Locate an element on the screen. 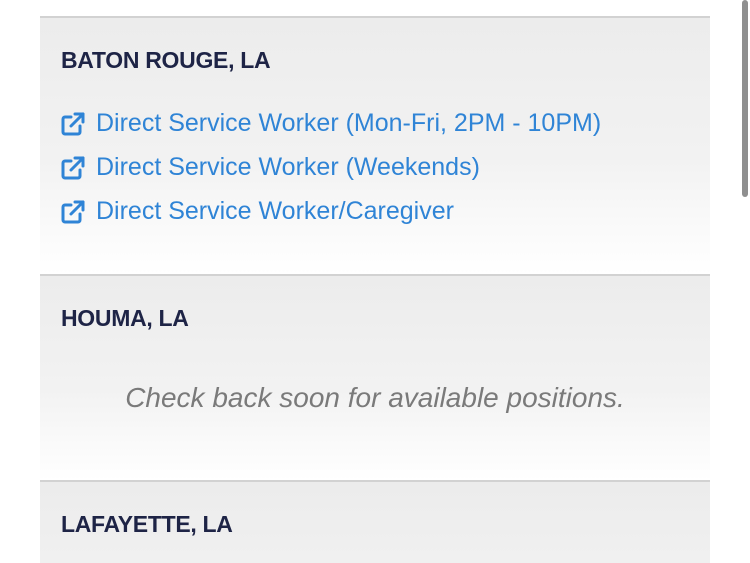 The height and width of the screenshot is (563, 750). no-positions-message: Check back soon for available positions. is located at coordinates (375, 397).